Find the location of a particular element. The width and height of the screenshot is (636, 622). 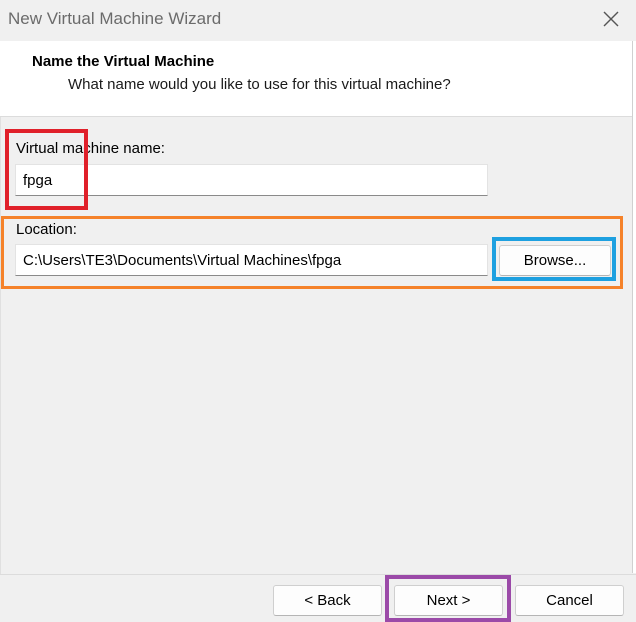

next-button: Next > is located at coordinates (448, 600).